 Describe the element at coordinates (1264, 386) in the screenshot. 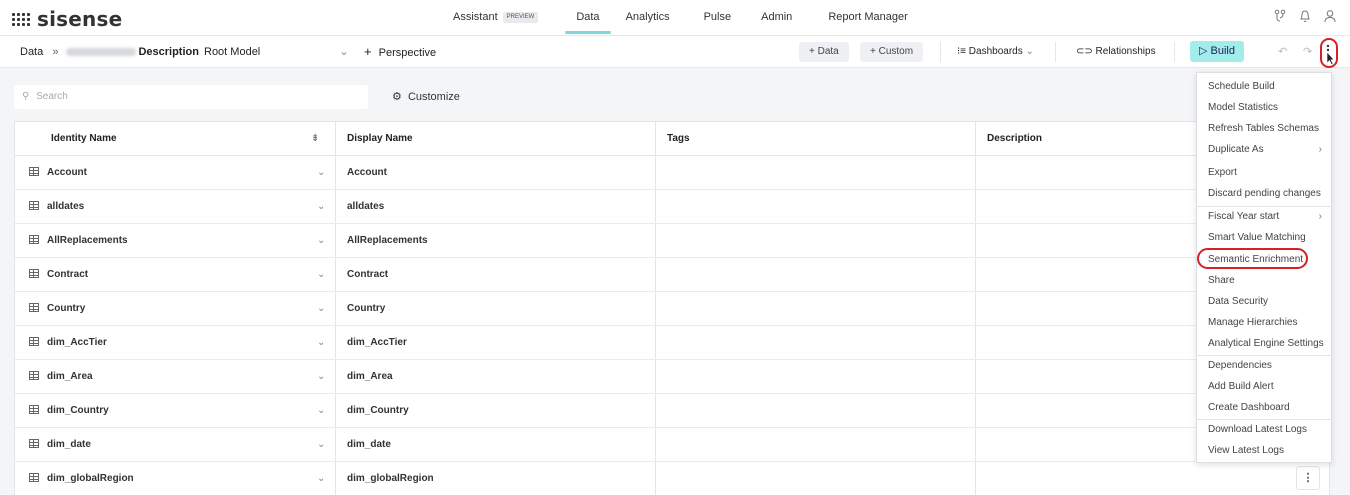

I see `menu-item-add-build-alert: Add Build Alert` at that location.